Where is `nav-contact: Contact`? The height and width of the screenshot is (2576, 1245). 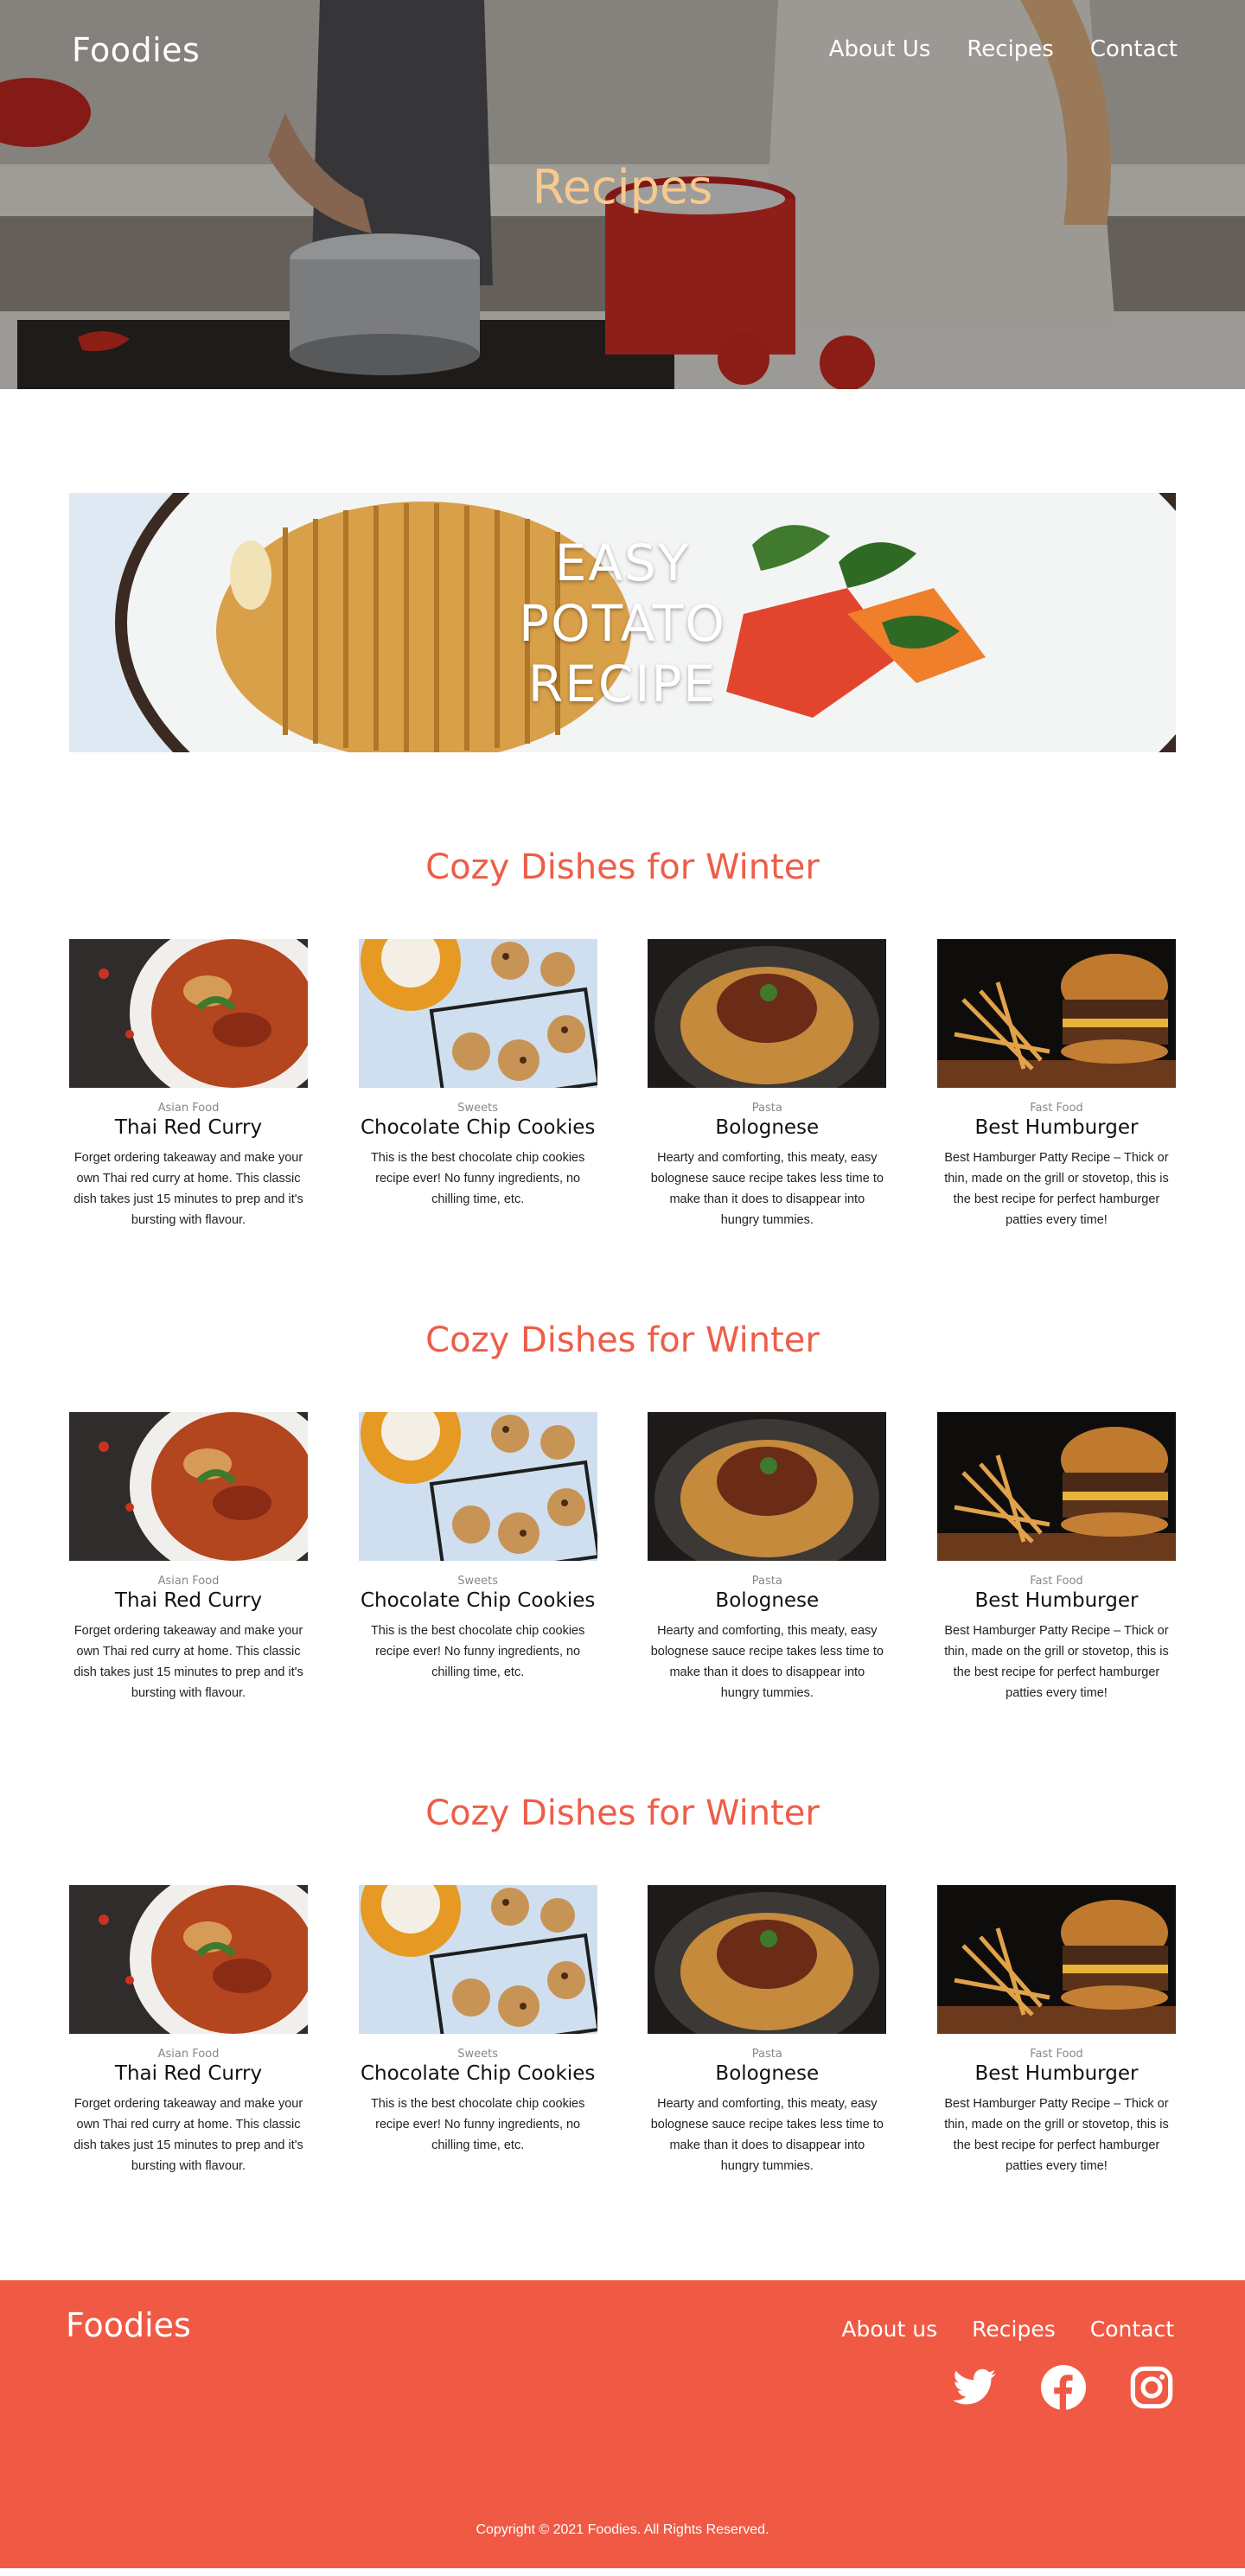
nav-contact: Contact is located at coordinates (1134, 49).